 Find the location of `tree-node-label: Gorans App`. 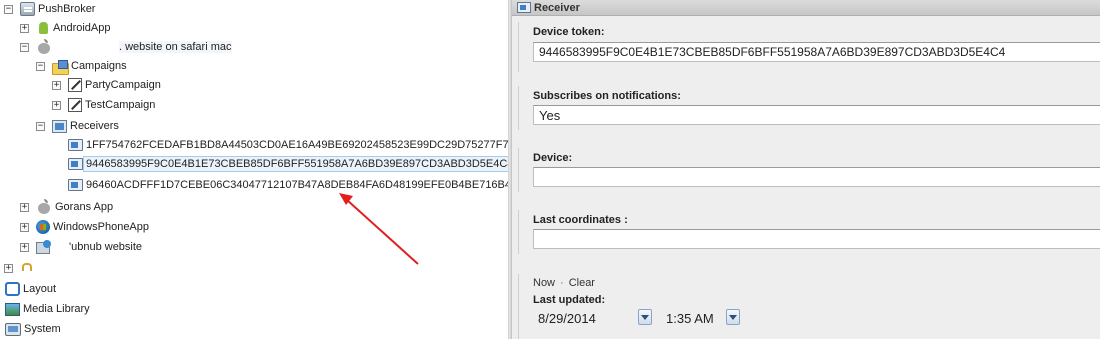

tree-node-label: Gorans App is located at coordinates (84, 207).